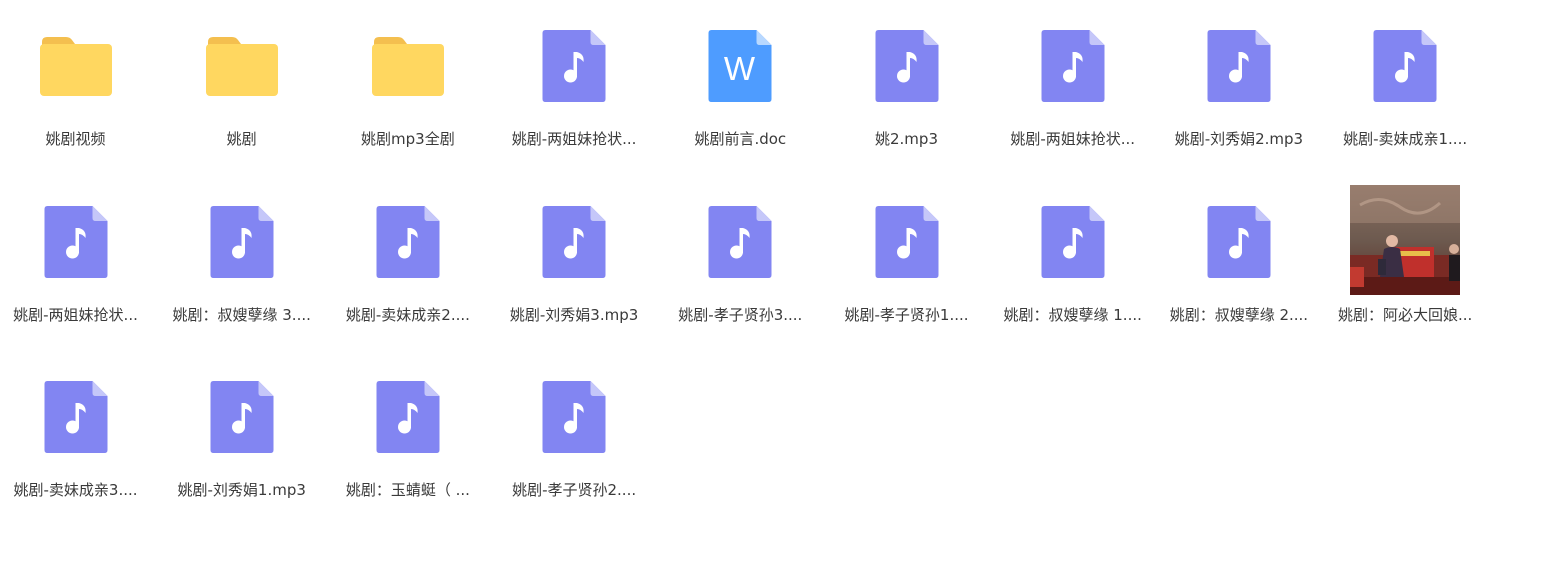 The height and width of the screenshot is (569, 1545). What do you see at coordinates (906, 139) in the screenshot?
I see `file-name-label: 姚2.mp3` at bounding box center [906, 139].